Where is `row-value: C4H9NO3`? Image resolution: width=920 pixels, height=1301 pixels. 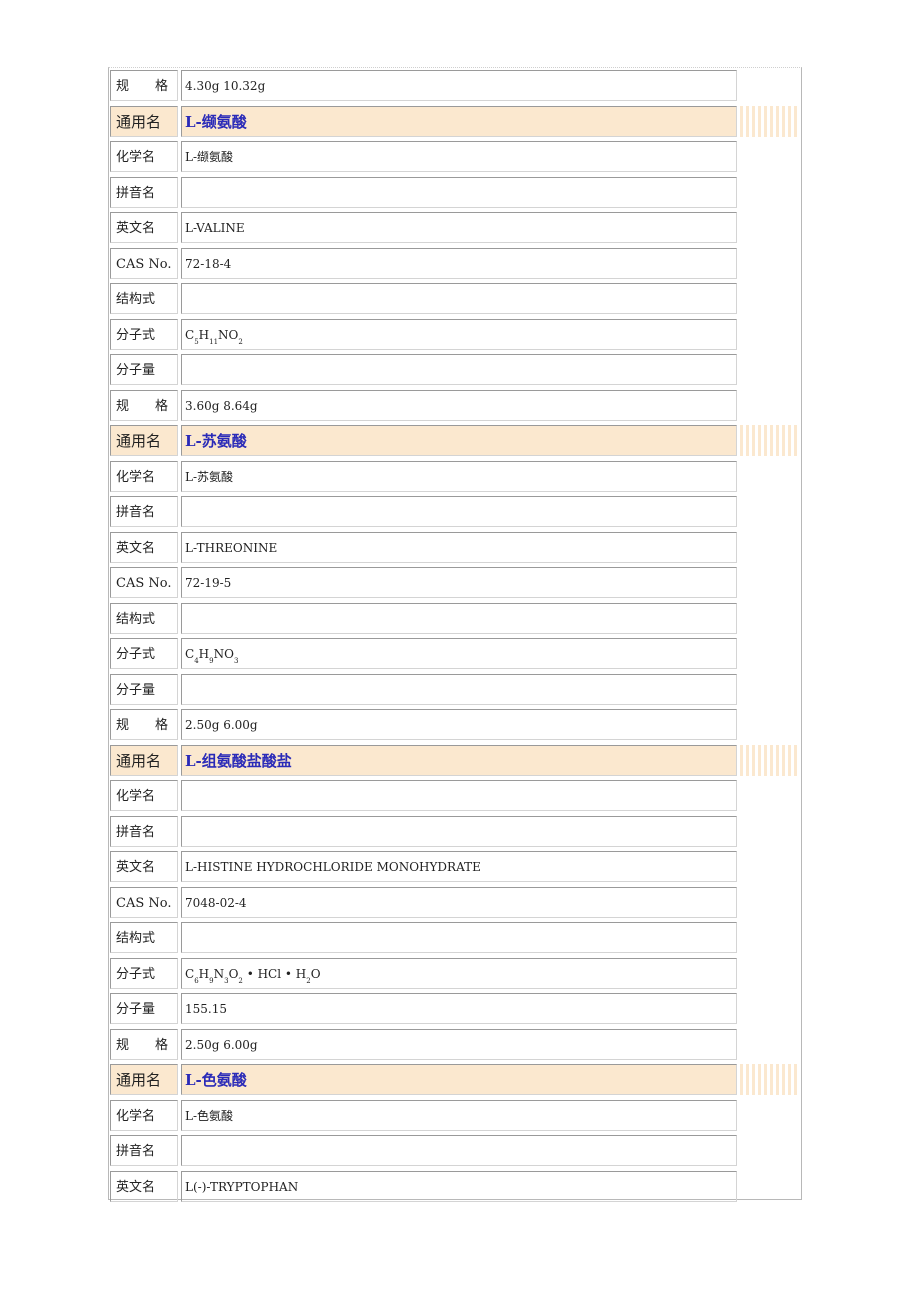
row-value: C4H9NO3 is located at coordinates (459, 653).